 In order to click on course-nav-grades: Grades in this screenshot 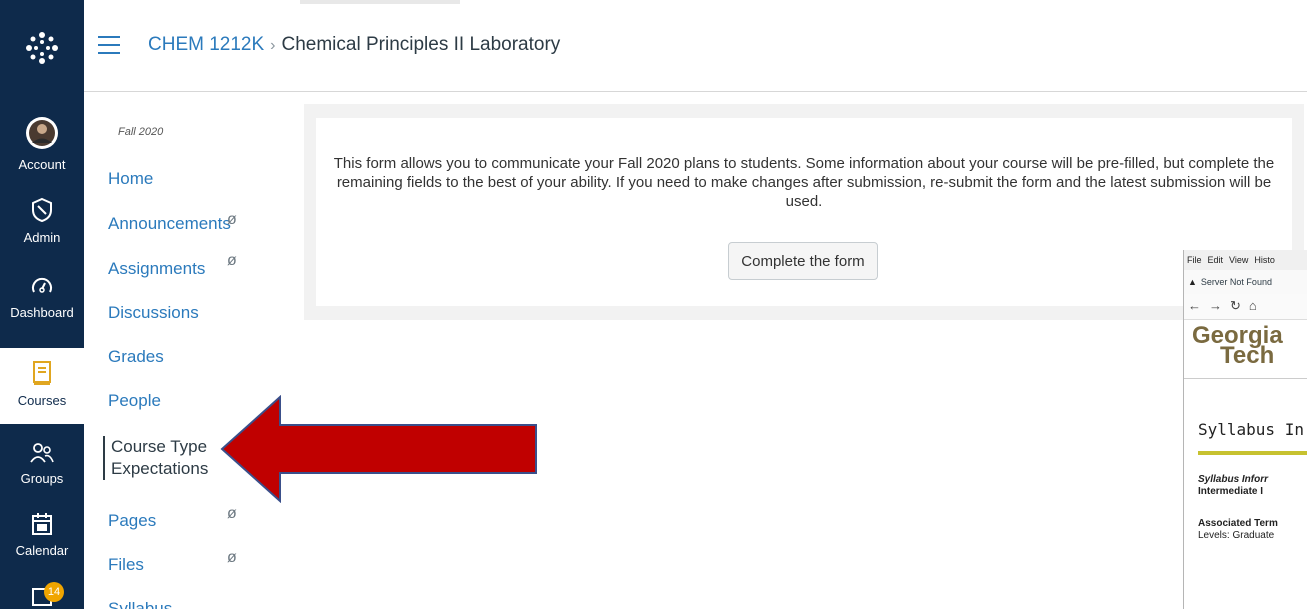, I will do `click(136, 357)`.